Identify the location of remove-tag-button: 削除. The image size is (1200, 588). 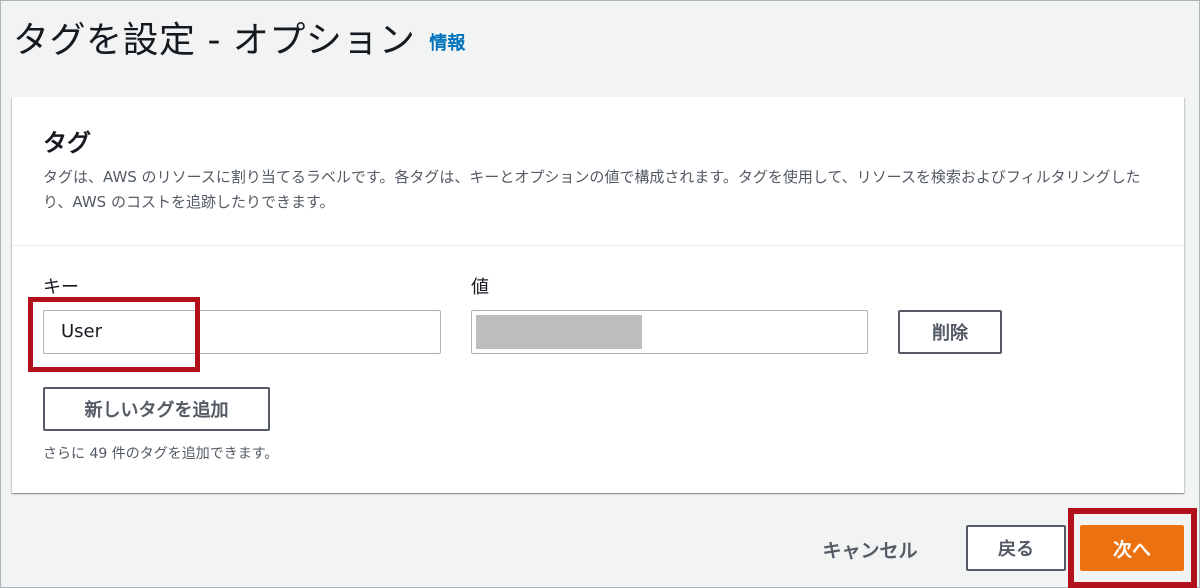
(950, 332).